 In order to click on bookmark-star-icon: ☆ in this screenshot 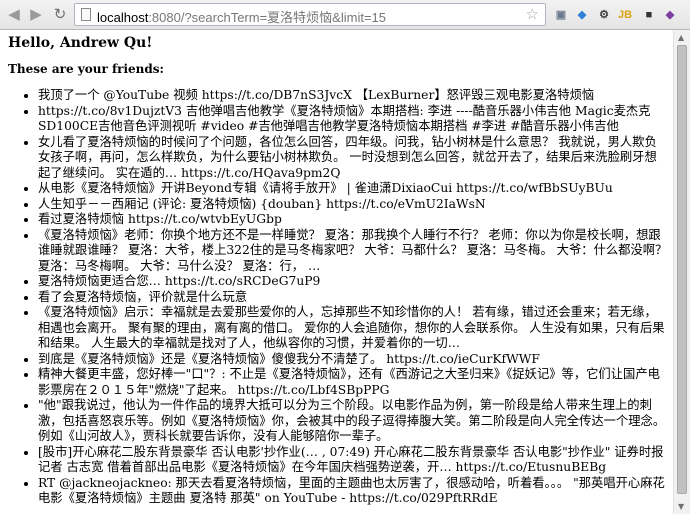, I will do `click(532, 14)`.